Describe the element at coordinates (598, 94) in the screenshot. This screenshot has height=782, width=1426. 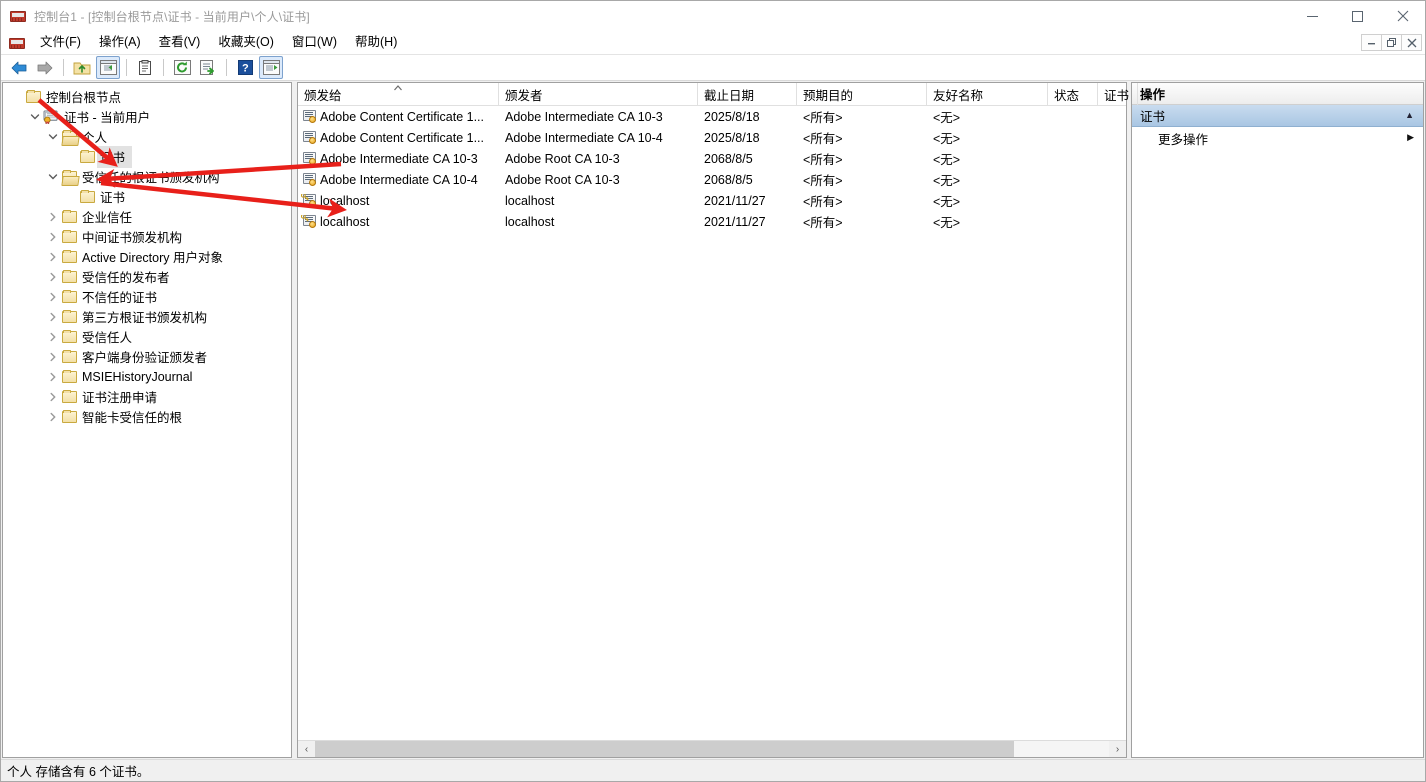
I see `column-header: 颁发者` at that location.